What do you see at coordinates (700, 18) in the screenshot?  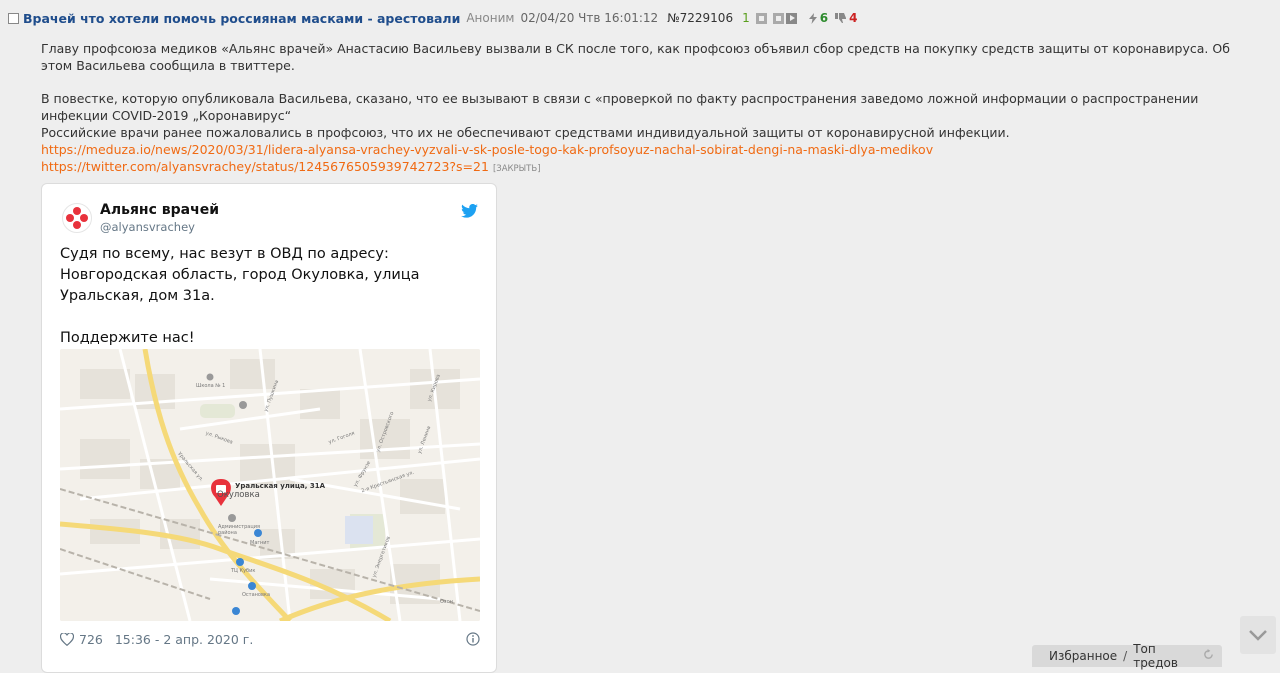 I see `post-number-link: №7229106` at bounding box center [700, 18].